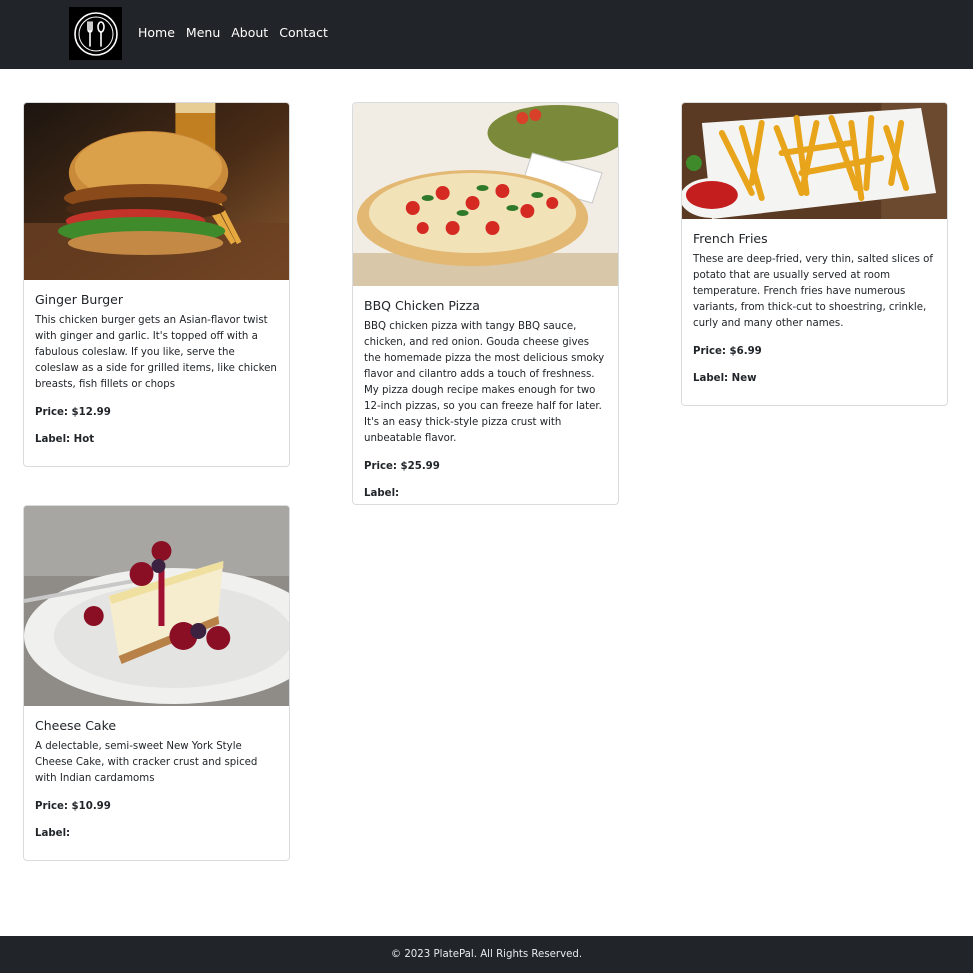 This screenshot has width=973, height=973. What do you see at coordinates (73, 412) in the screenshot?
I see `card-price: Price: $12.99` at bounding box center [73, 412].